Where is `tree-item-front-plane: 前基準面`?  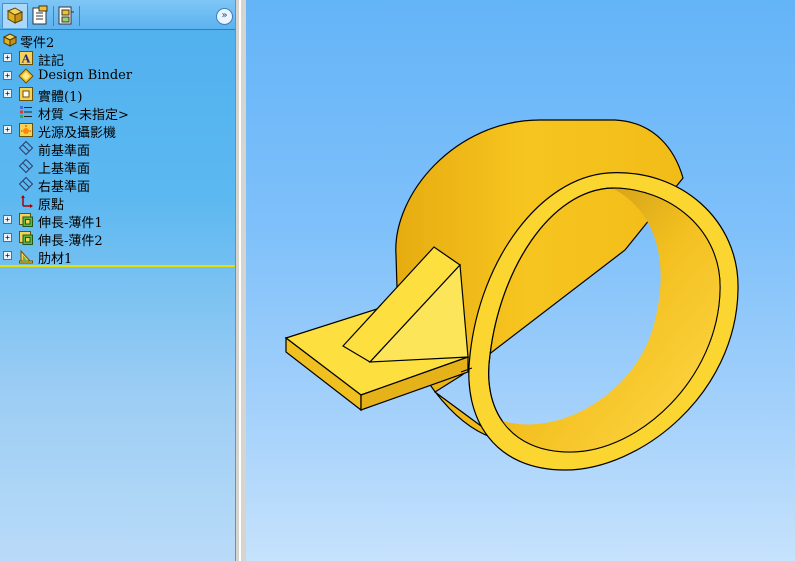
tree-item-front-plane: 前基準面 is located at coordinates (117, 149).